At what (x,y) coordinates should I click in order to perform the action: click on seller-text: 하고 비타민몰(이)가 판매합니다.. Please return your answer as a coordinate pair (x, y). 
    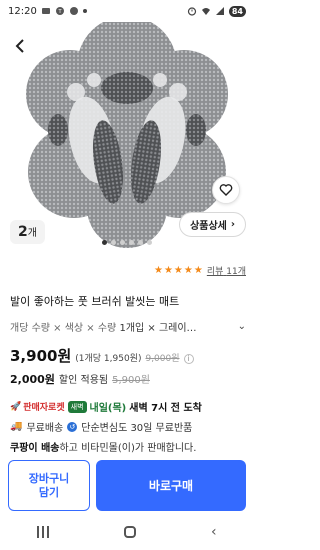
    Looking at the image, I should click on (128, 448).